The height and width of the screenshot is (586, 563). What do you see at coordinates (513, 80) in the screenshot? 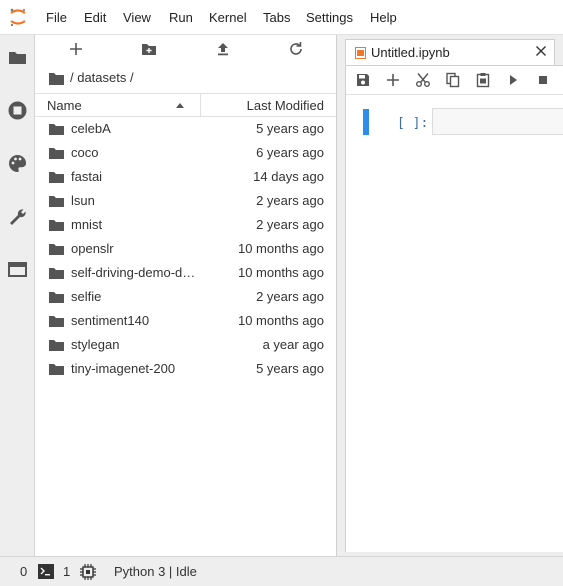
I see `run-icon` at bounding box center [513, 80].